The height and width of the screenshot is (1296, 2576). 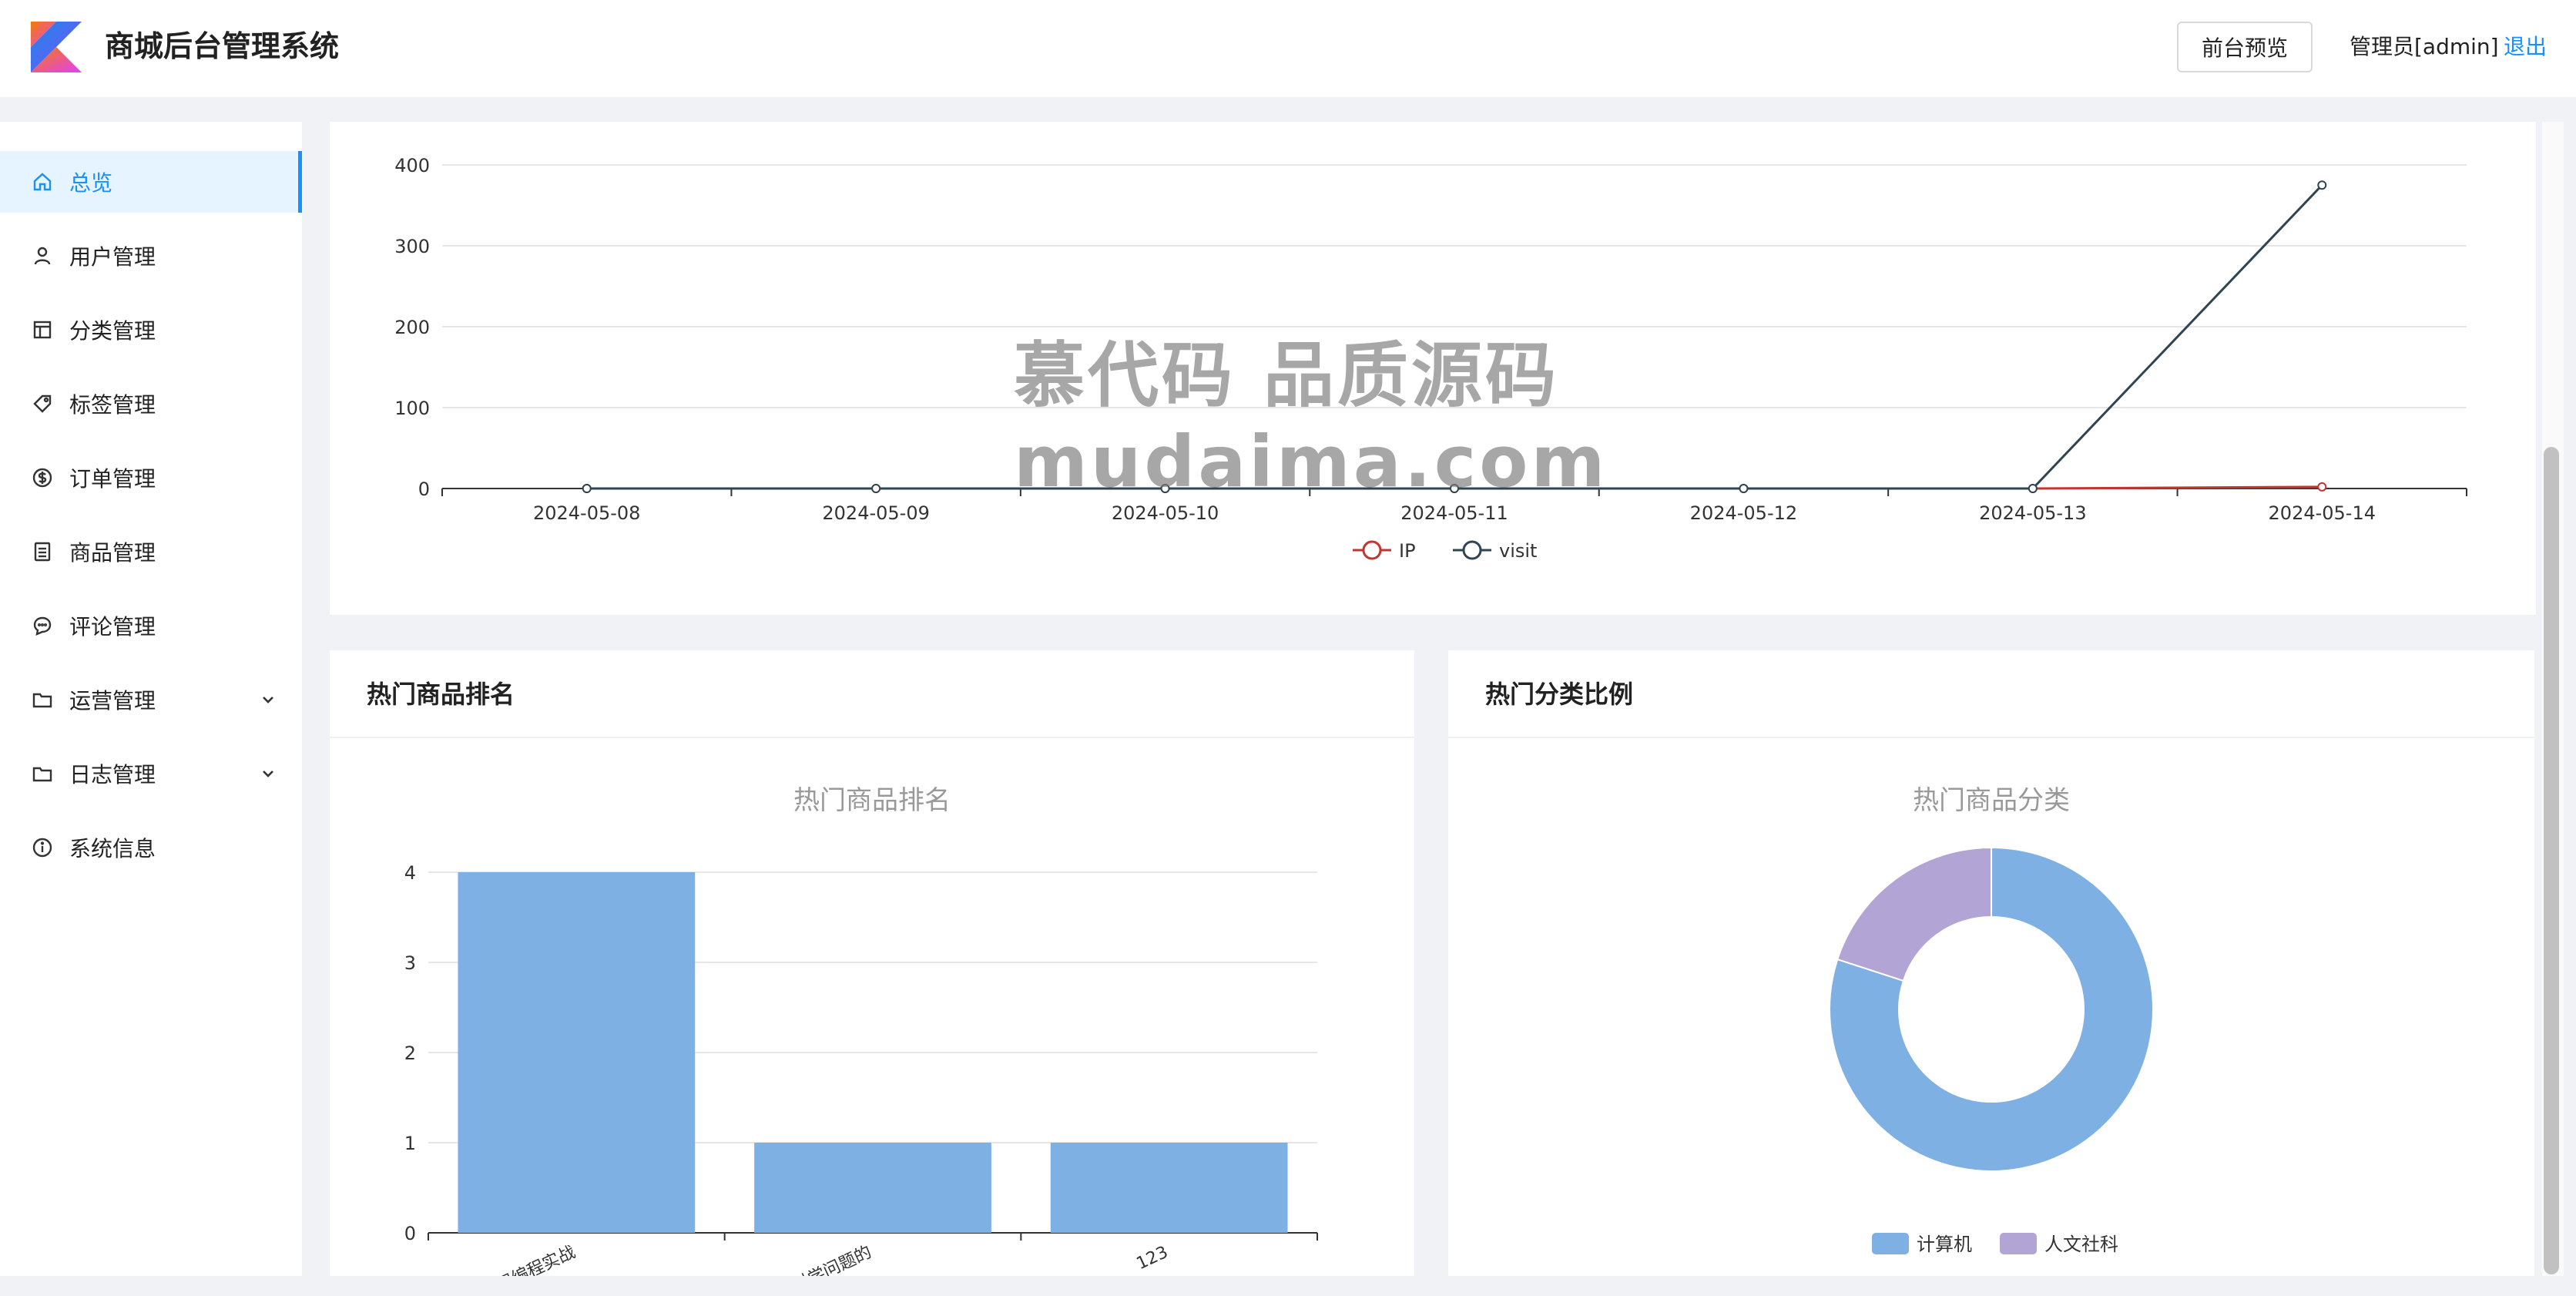 I want to click on sidebar-item-label: 用户管理, so click(x=112, y=257).